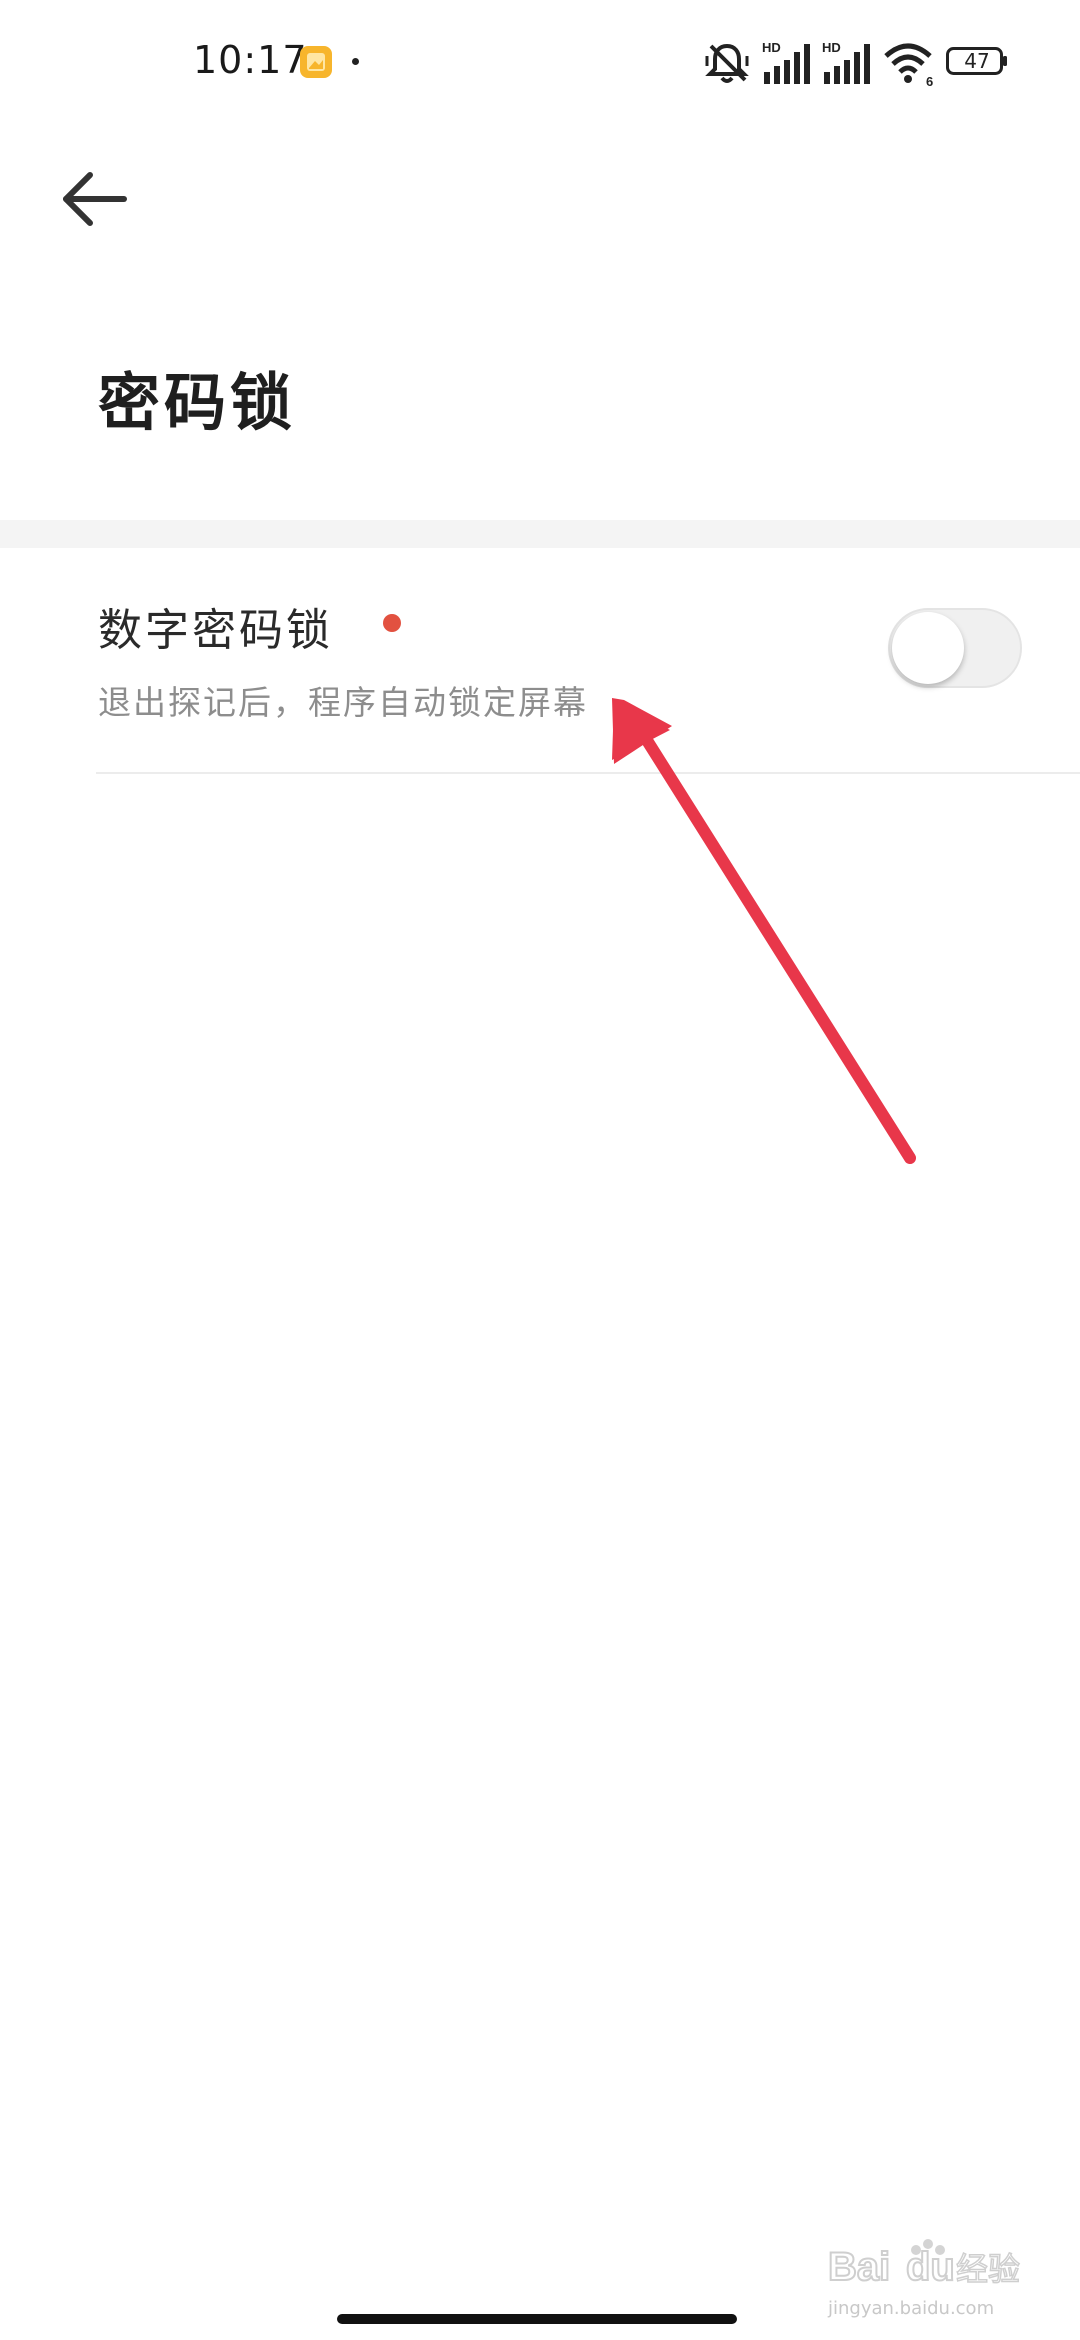 The width and height of the screenshot is (1080, 2340). What do you see at coordinates (911, 2308) in the screenshot?
I see `watermark-url: jingyan.baidu.com` at bounding box center [911, 2308].